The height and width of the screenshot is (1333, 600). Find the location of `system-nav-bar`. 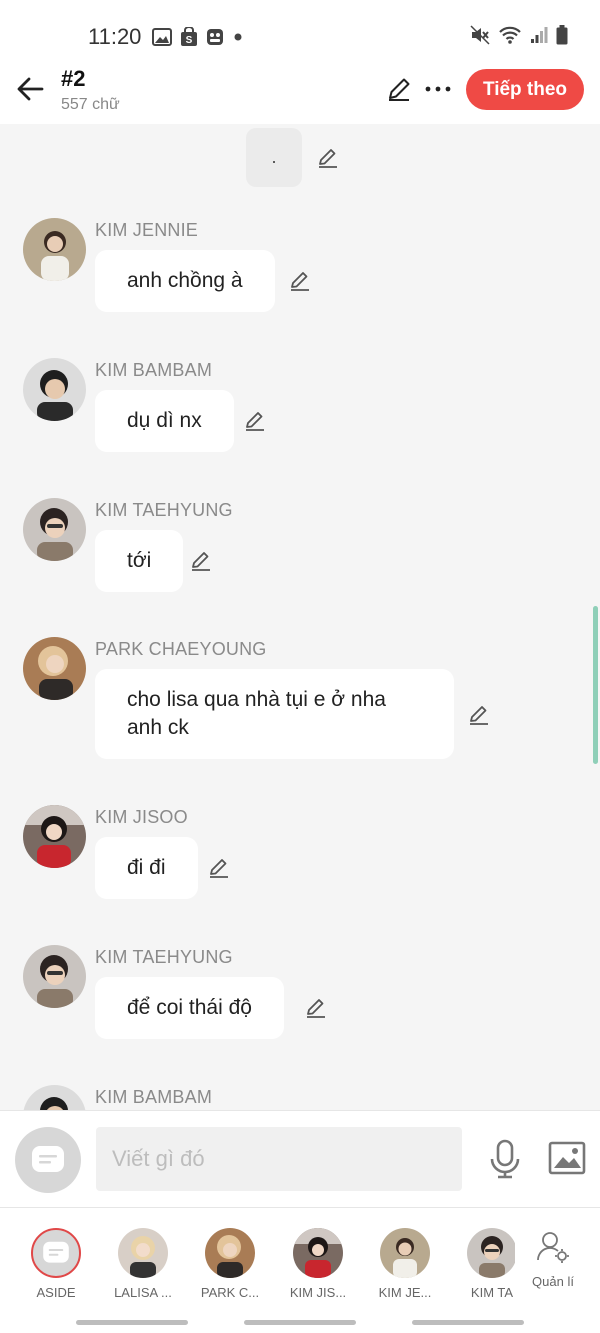

system-nav-bar is located at coordinates (300, 1322).